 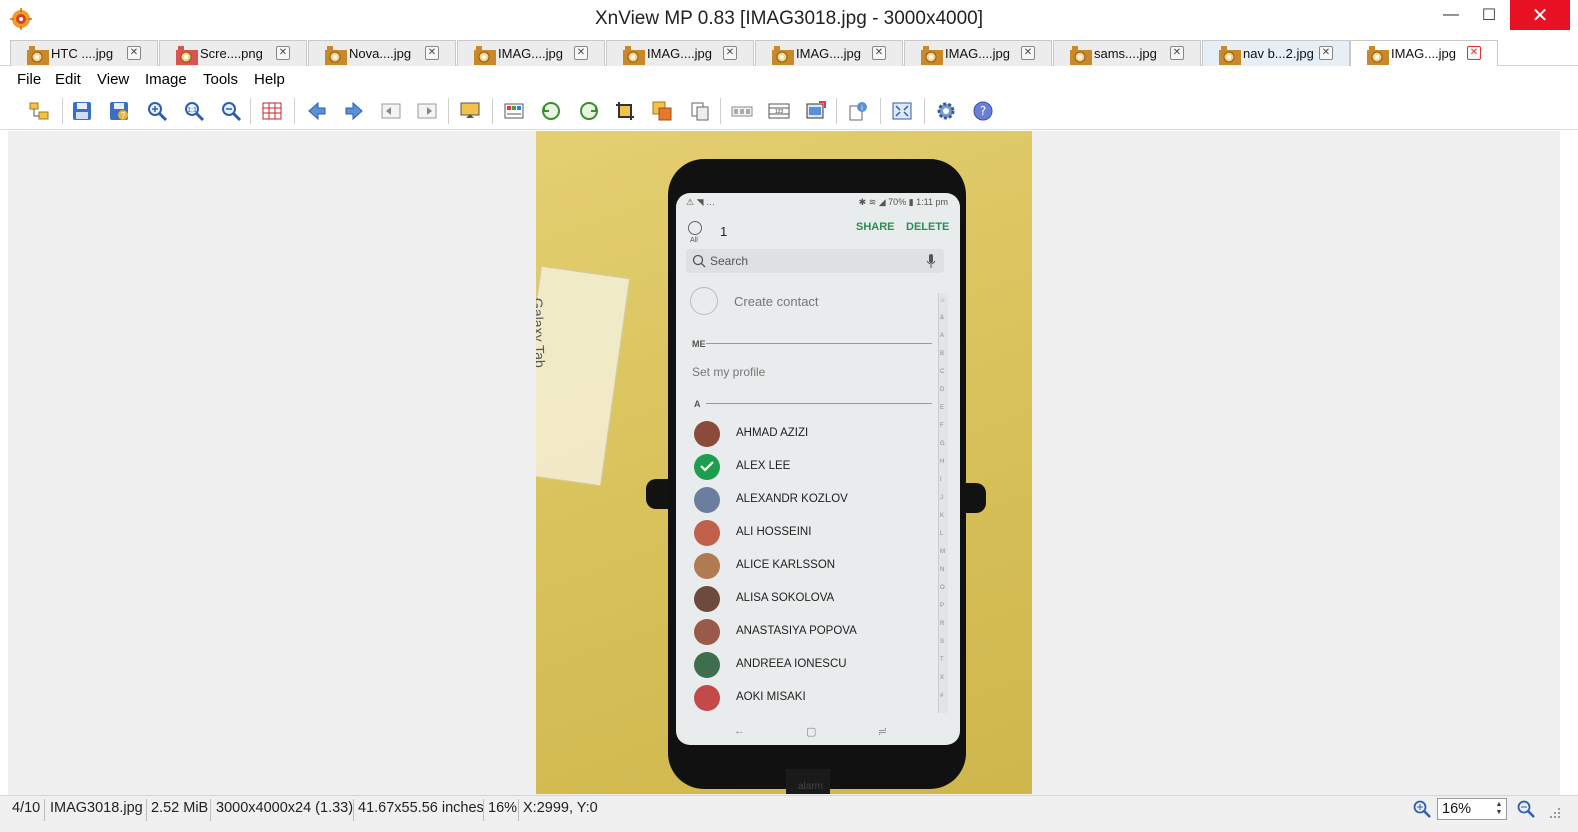 I want to click on zoom-fit-icon: 1:1, so click(x=194, y=111).